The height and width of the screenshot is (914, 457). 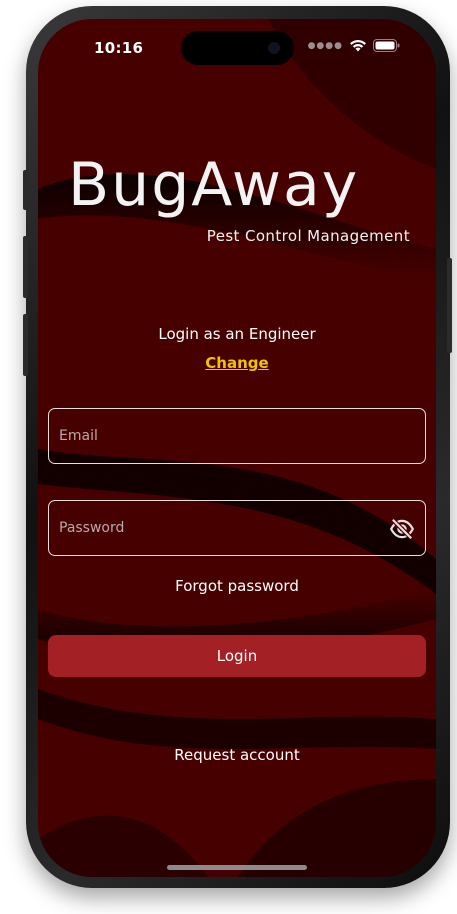 I want to click on cellular-signal-icon: ●●●●, so click(x=325, y=45).